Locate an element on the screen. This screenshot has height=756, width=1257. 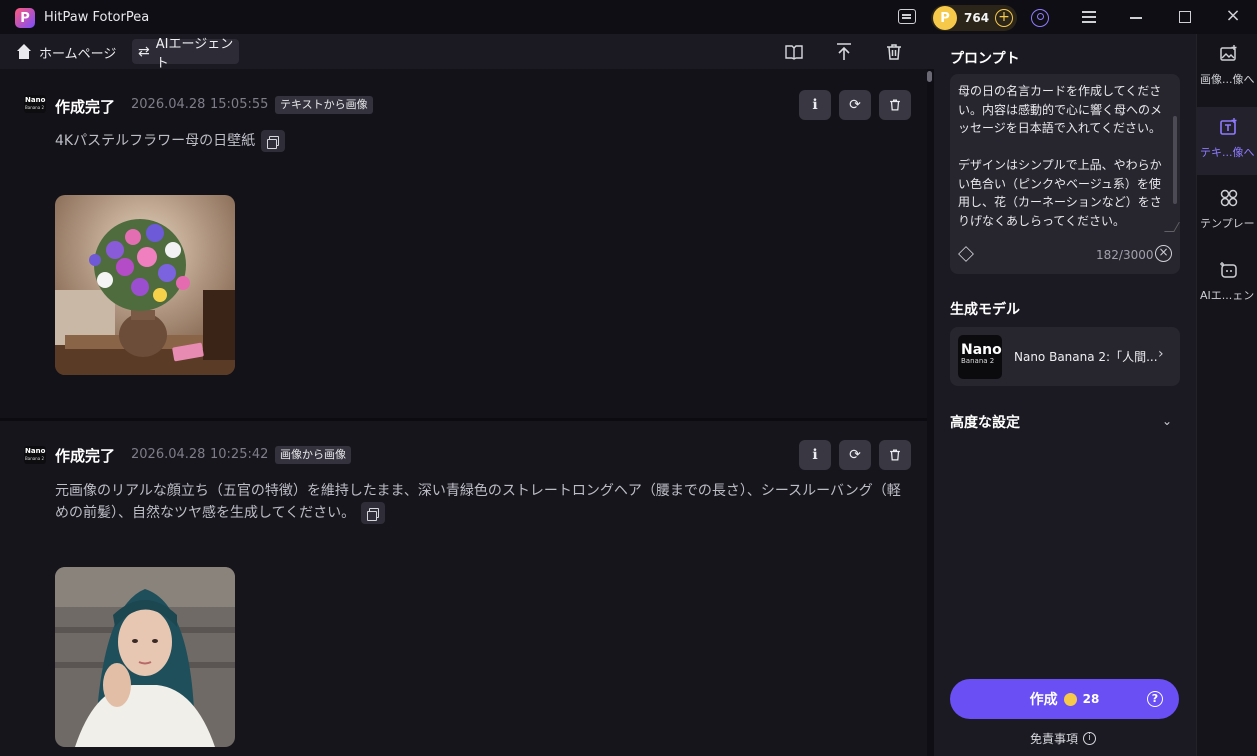
text-to-image-icon is located at coordinates (1229, 127).